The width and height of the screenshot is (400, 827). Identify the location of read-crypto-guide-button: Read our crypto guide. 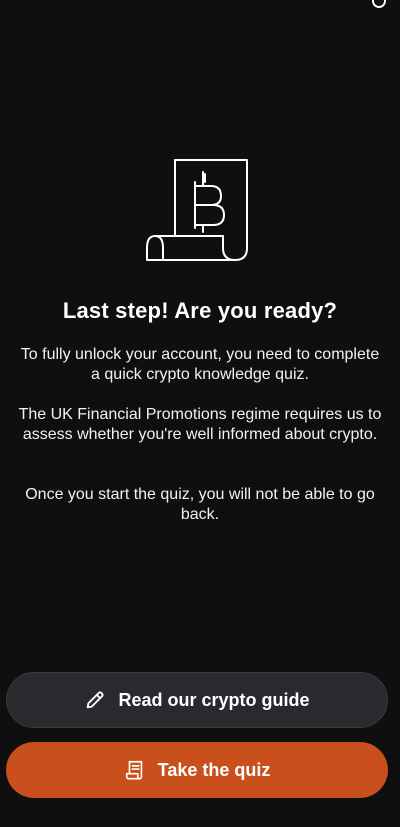
(197, 700).